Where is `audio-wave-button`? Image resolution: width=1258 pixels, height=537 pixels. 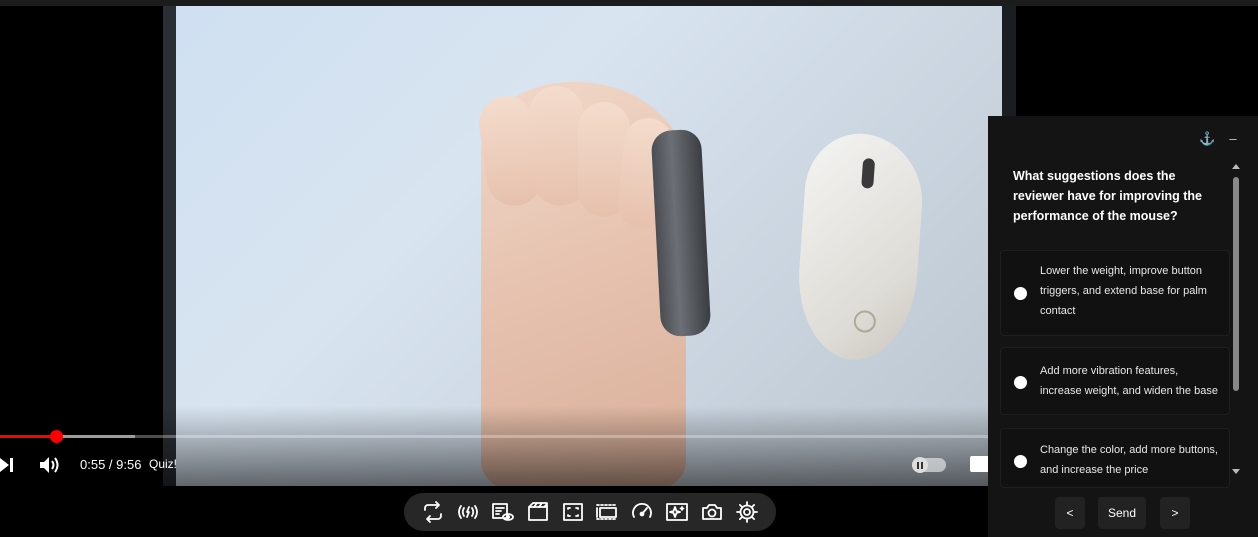
audio-wave-button is located at coordinates (468, 512).